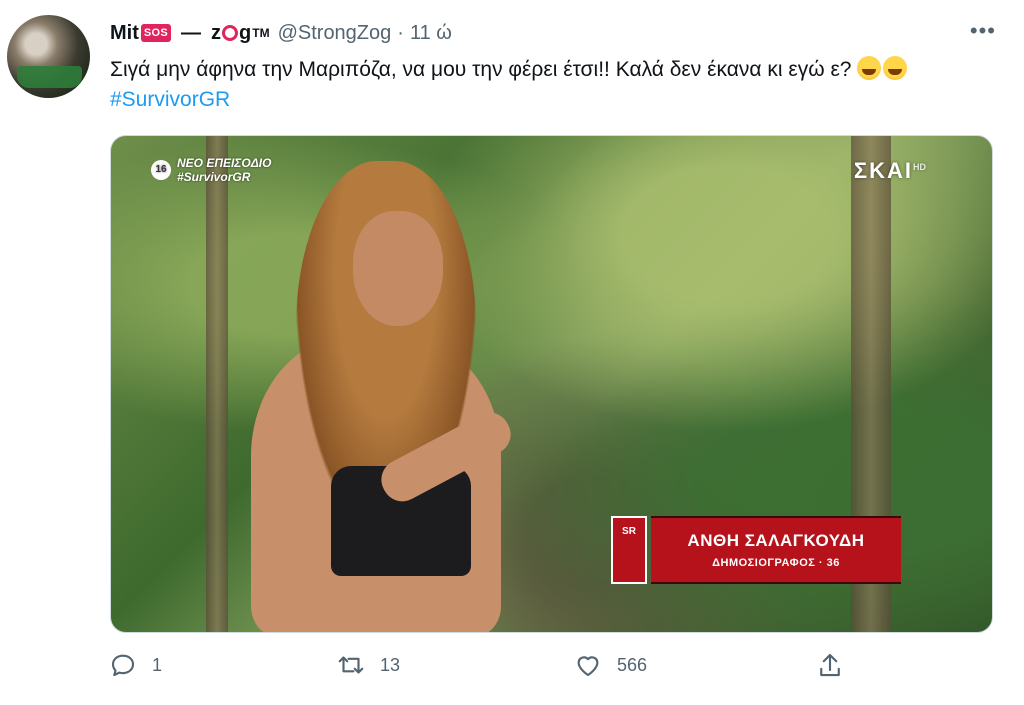  Describe the element at coordinates (629, 550) in the screenshot. I see `survivor-logo-icon: SR` at that location.